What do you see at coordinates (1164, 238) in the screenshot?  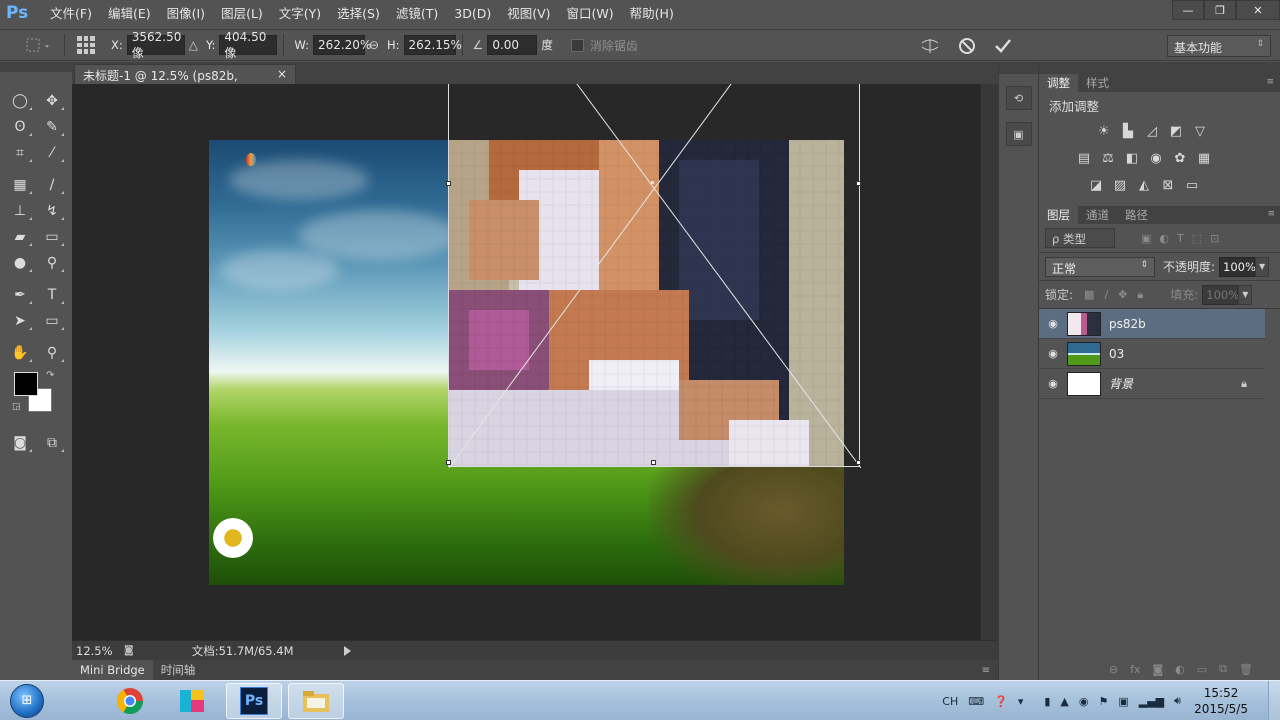 I see `adjustment-filter-icon: ◐` at bounding box center [1164, 238].